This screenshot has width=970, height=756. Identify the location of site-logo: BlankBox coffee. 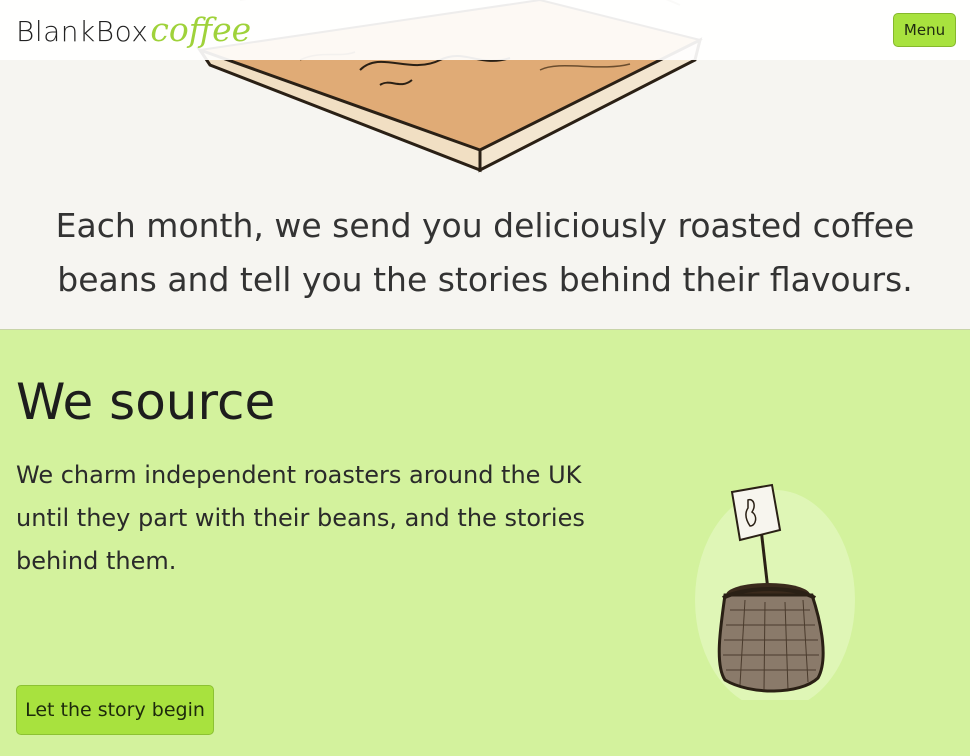
(133, 30).